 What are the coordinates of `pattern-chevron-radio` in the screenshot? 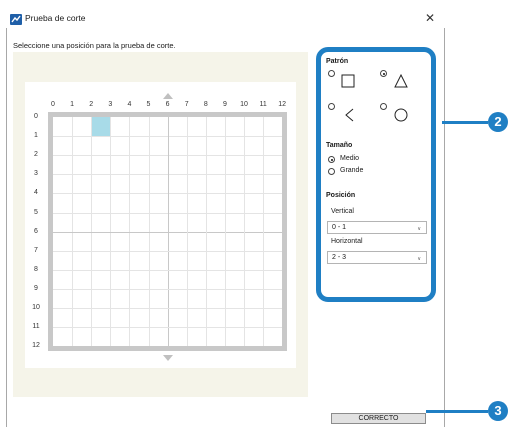 It's located at (331, 106).